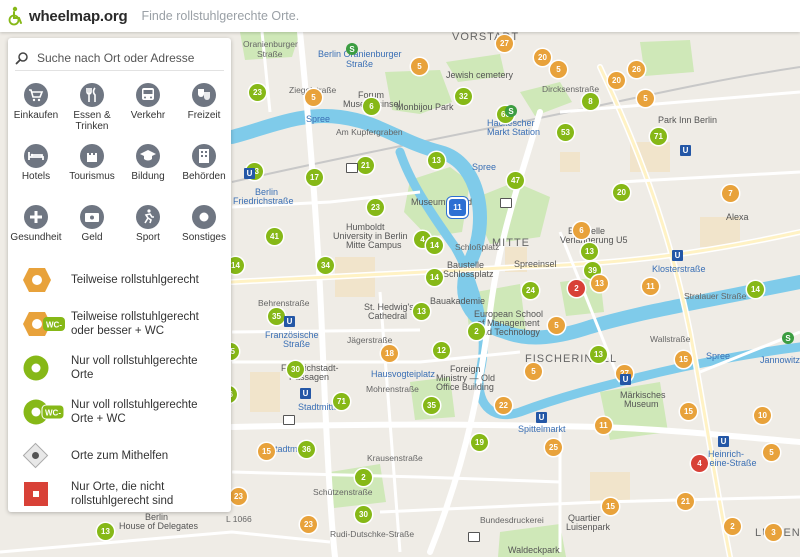 This screenshot has height=557, width=800. What do you see at coordinates (119, 368) in the screenshot?
I see `filter-option-3: Nur voll rollstuhlgerechte Orte` at bounding box center [119, 368].